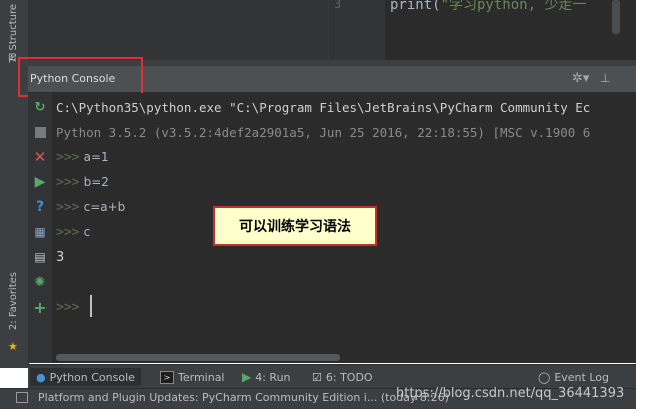 Image resolution: width=650 pixels, height=416 pixels. What do you see at coordinates (82, 182) in the screenshot?
I see `console-input-line: >>> b=2` at bounding box center [82, 182].